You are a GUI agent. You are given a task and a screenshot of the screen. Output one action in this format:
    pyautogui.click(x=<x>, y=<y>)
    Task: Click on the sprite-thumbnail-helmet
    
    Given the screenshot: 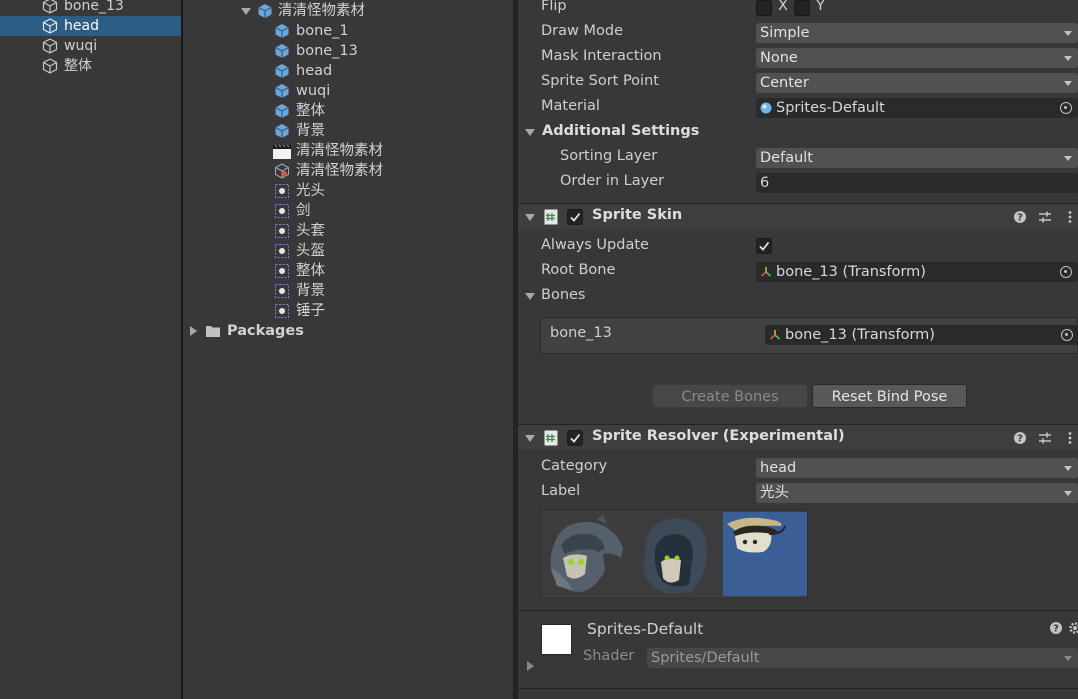 What is the action you would take?
    pyautogui.click(x=585, y=554)
    